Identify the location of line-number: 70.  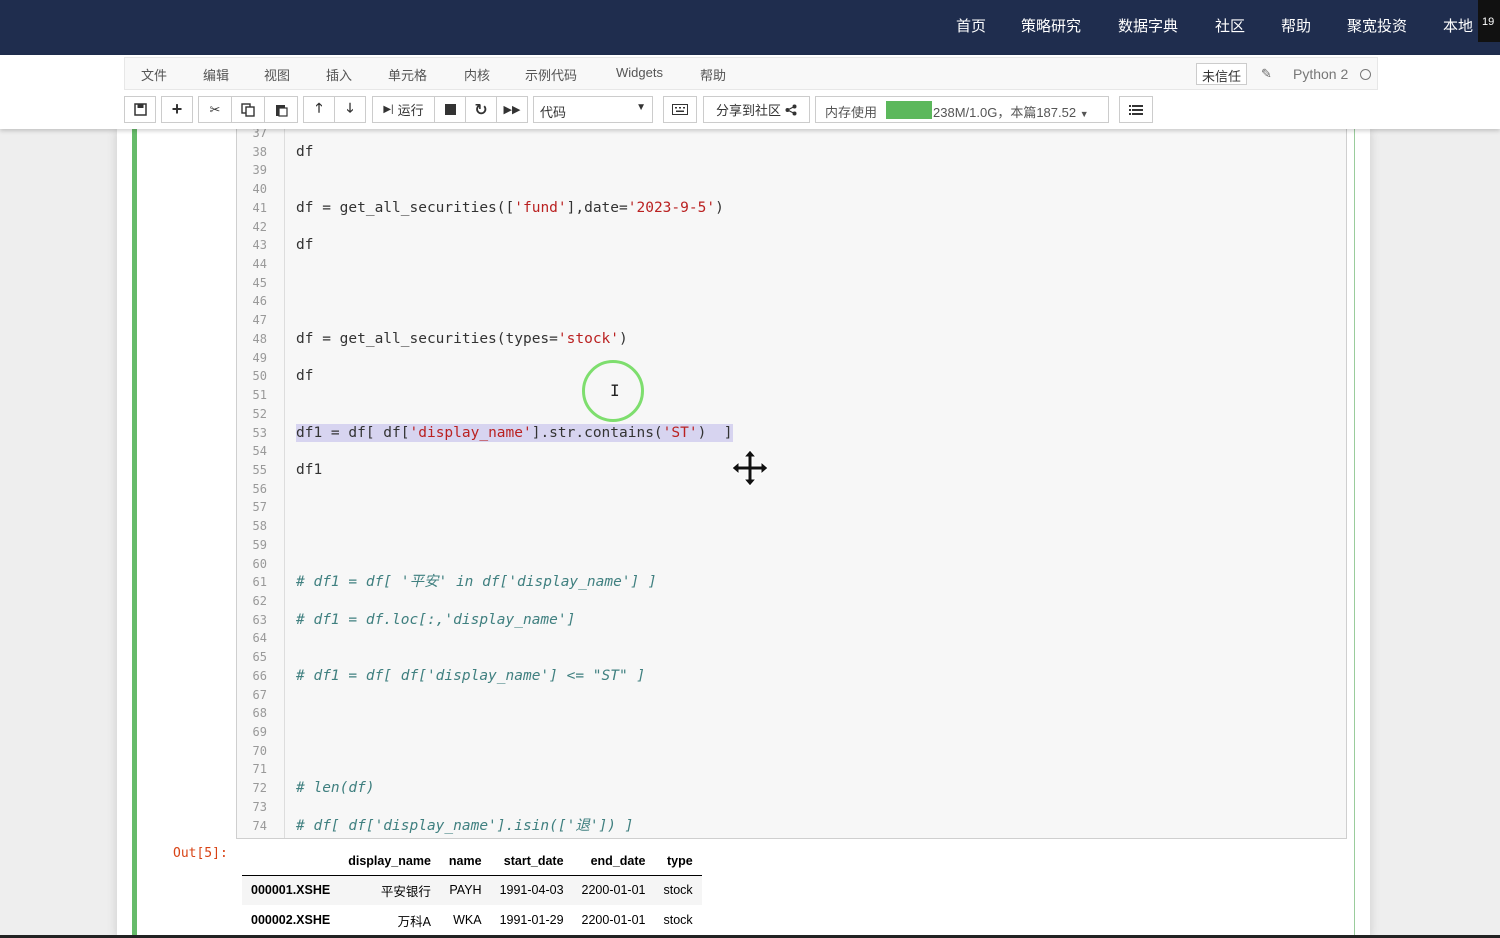
(259, 750).